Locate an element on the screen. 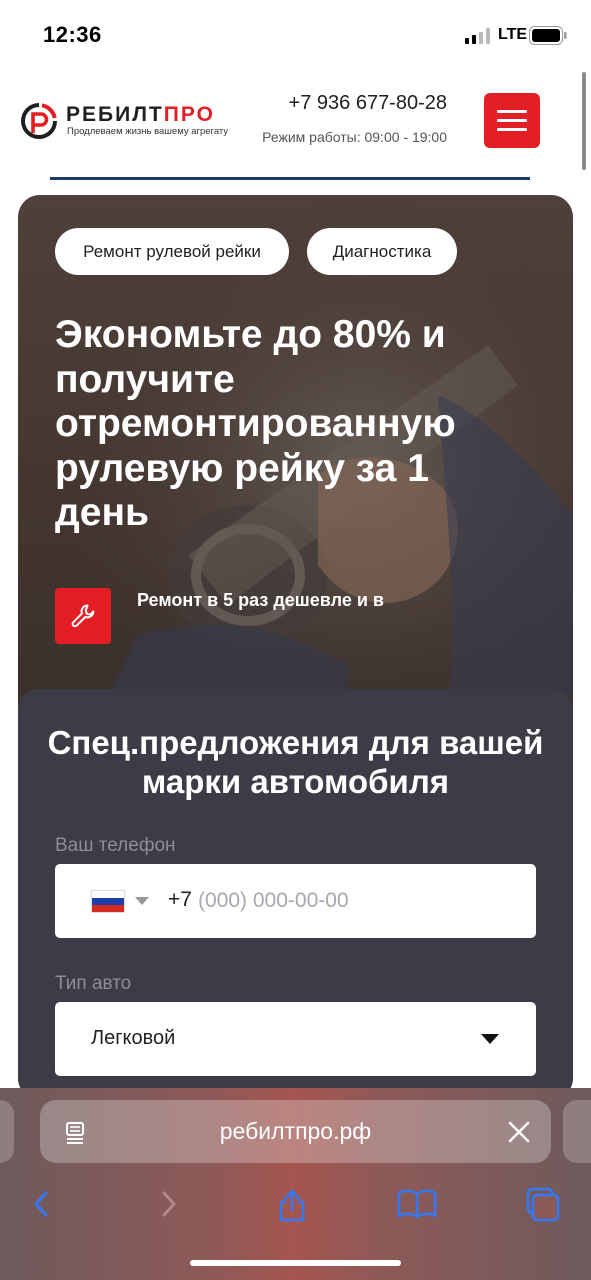  browser-toolbar is located at coordinates (295, 1206).